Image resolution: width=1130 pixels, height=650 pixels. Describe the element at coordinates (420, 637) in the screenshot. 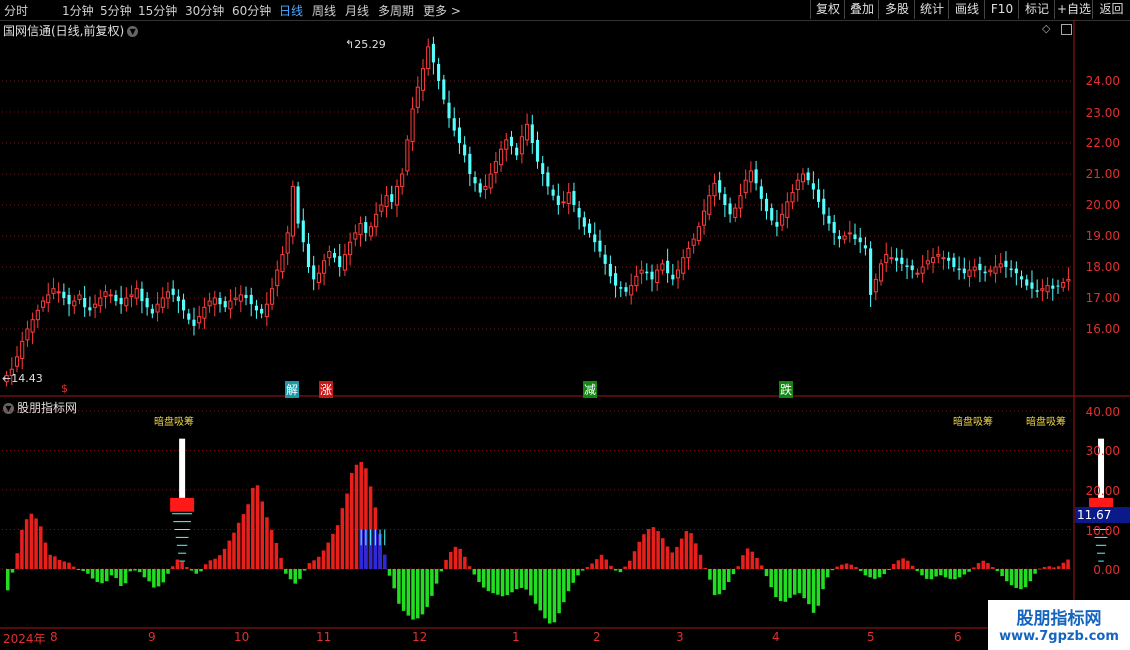

I see `x-tick-label: 12` at that location.